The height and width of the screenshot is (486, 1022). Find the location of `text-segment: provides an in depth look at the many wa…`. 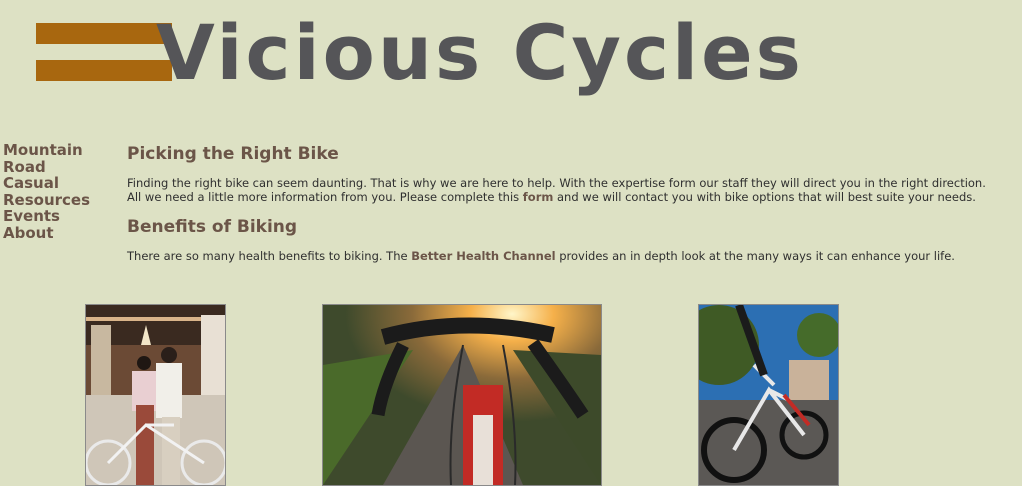

text-segment: provides an in depth look at the many wa… is located at coordinates (755, 256).